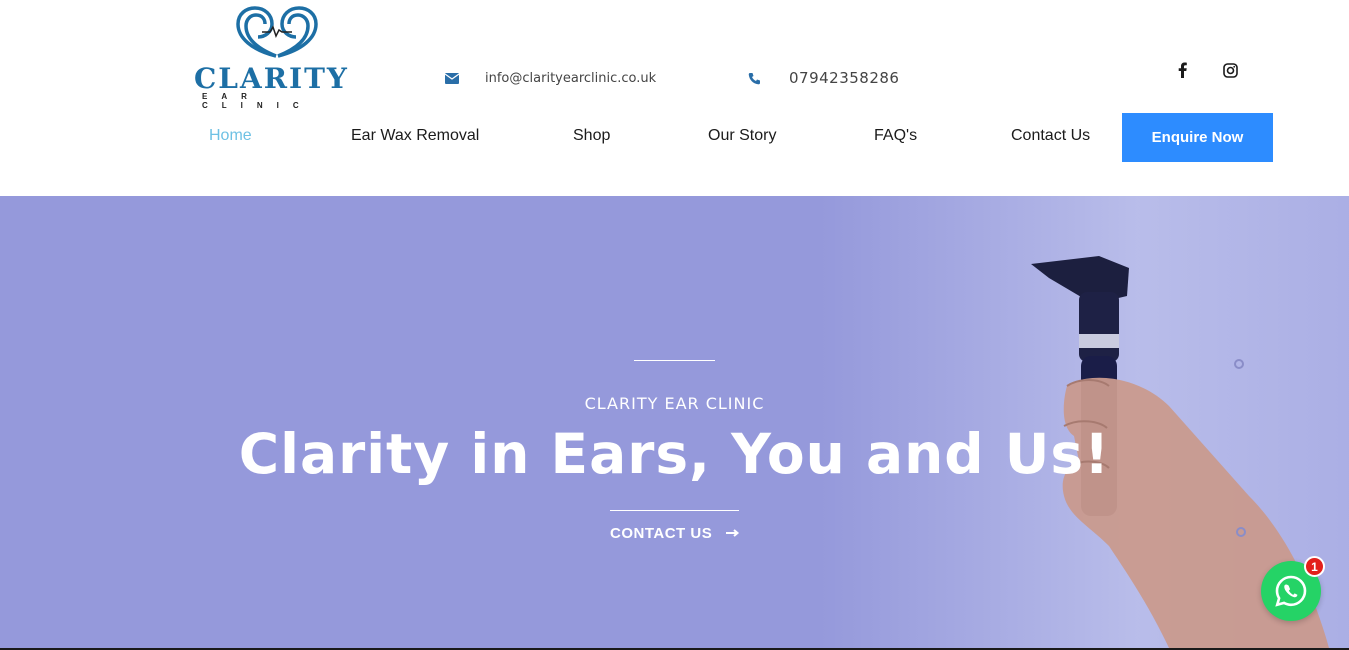  I want to click on site-logo: CLARITY EAR CLINIC, so click(275, 58).